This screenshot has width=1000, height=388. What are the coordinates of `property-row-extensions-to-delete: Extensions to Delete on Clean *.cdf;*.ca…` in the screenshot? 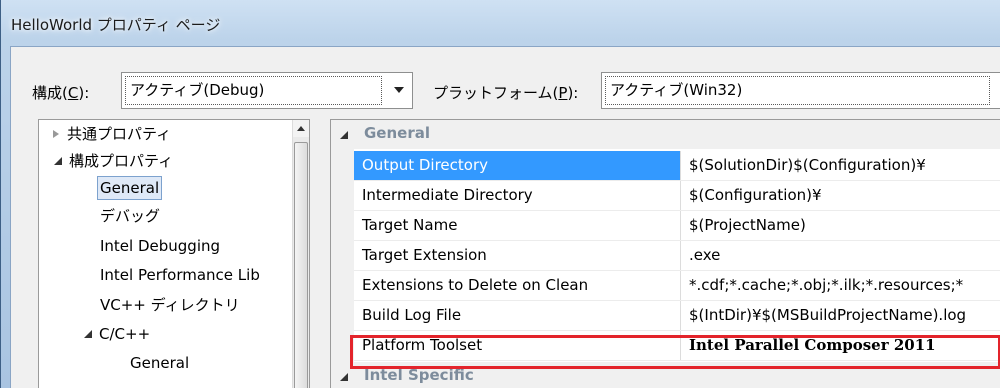 It's located at (677, 286).